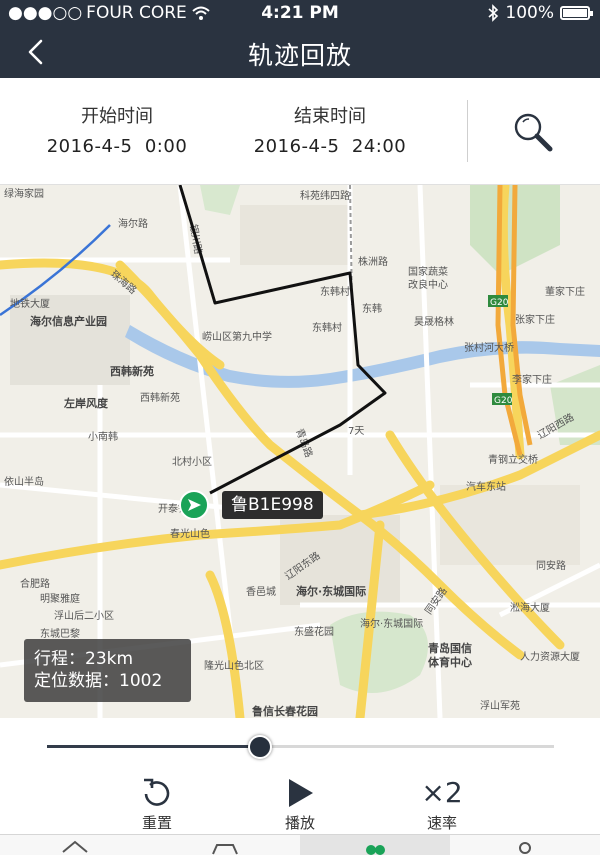 Image resolution: width=600 pixels, height=855 pixels. Describe the element at coordinates (272, 505) in the screenshot. I see `vehicle-plate-label: 鲁B1E998` at that location.